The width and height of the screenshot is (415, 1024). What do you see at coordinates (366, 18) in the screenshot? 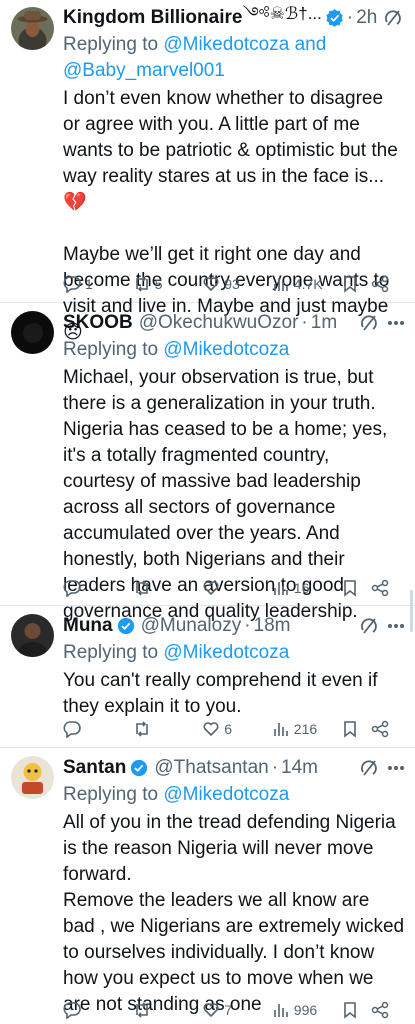
I see `timestamp: 2h` at bounding box center [366, 18].